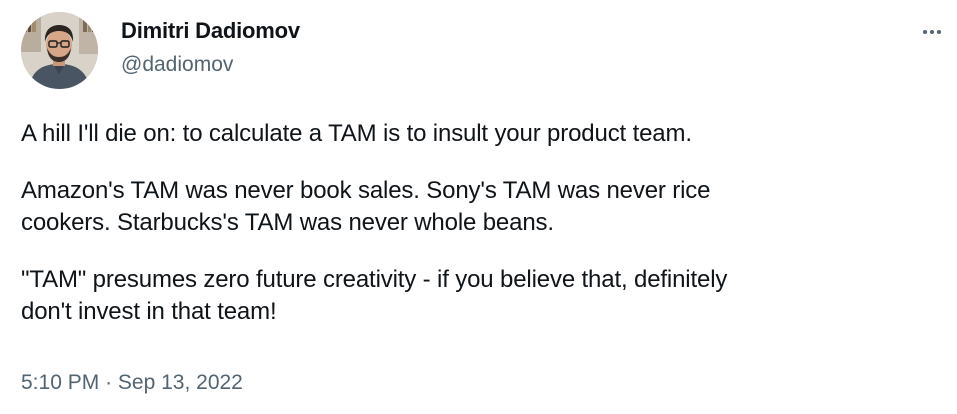  What do you see at coordinates (180, 382) in the screenshot?
I see `tweet-date-link: Sep 13, 2022` at bounding box center [180, 382].